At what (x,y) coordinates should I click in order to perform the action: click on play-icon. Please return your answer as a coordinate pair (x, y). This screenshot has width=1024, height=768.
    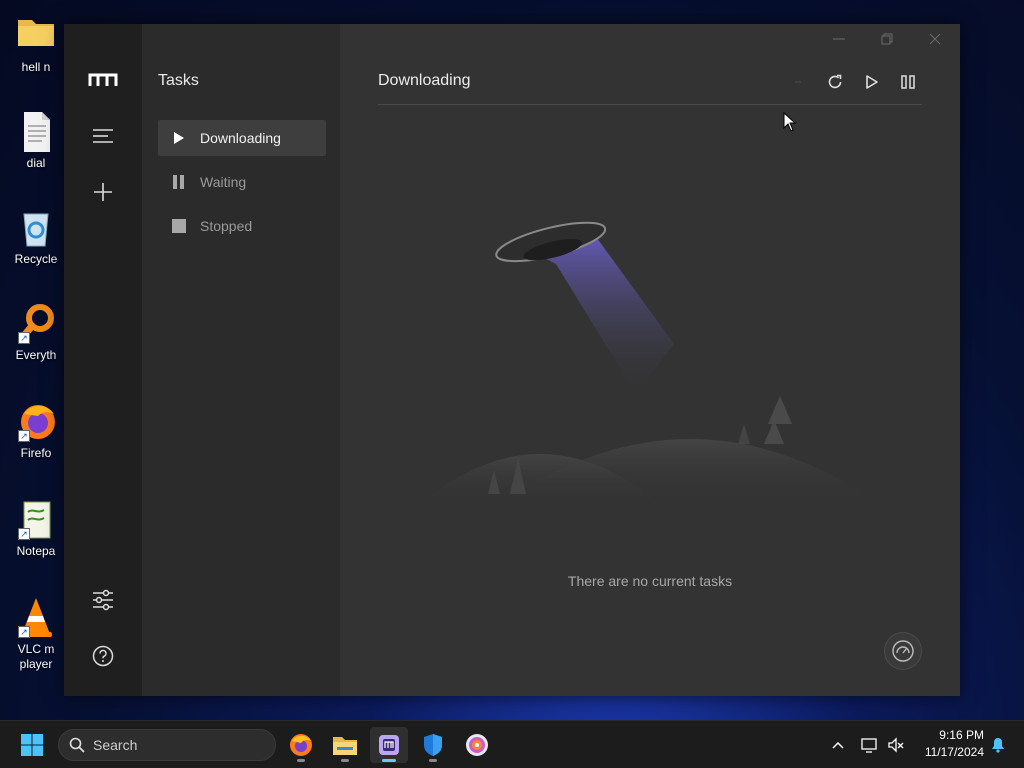
    Looking at the image, I should click on (179, 138).